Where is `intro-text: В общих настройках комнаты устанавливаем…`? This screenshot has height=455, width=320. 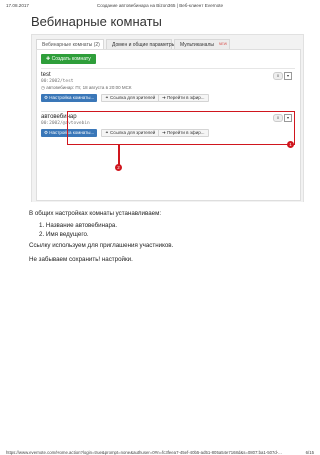
intro-text: В общих настройках комнаты устанавливаем… is located at coordinates (95, 213).